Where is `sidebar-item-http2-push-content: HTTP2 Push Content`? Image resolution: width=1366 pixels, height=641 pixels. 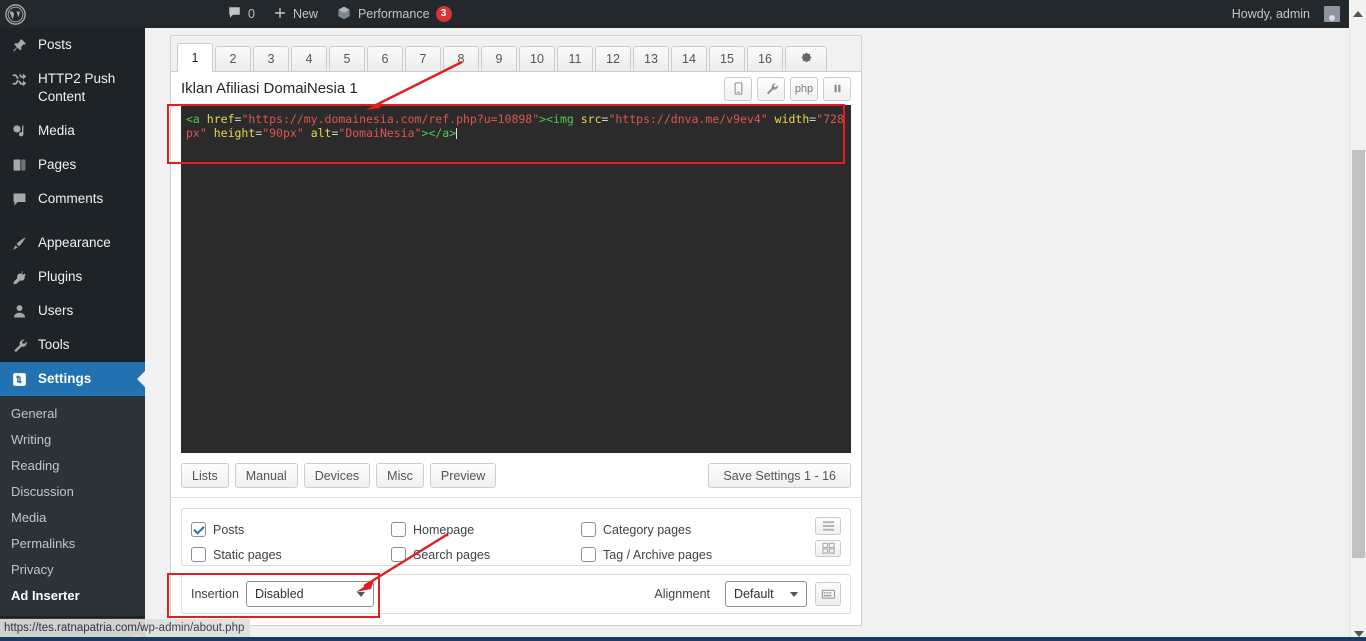 sidebar-item-http2-push-content: HTTP2 Push Content is located at coordinates (72, 88).